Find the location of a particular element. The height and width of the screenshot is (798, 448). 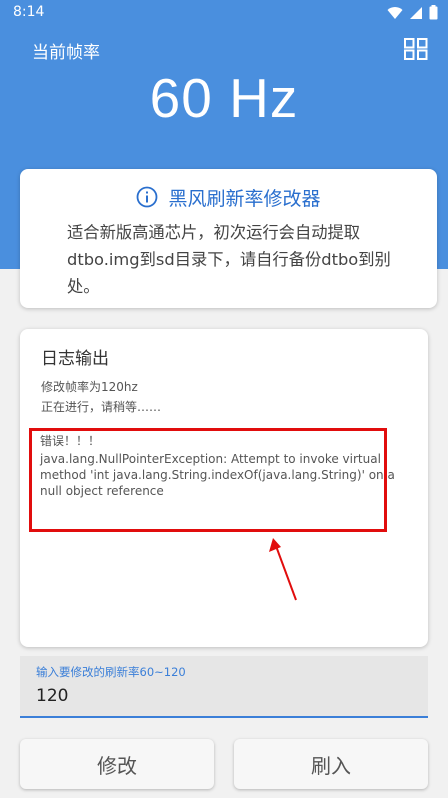

battery-icon is located at coordinates (433, 12).